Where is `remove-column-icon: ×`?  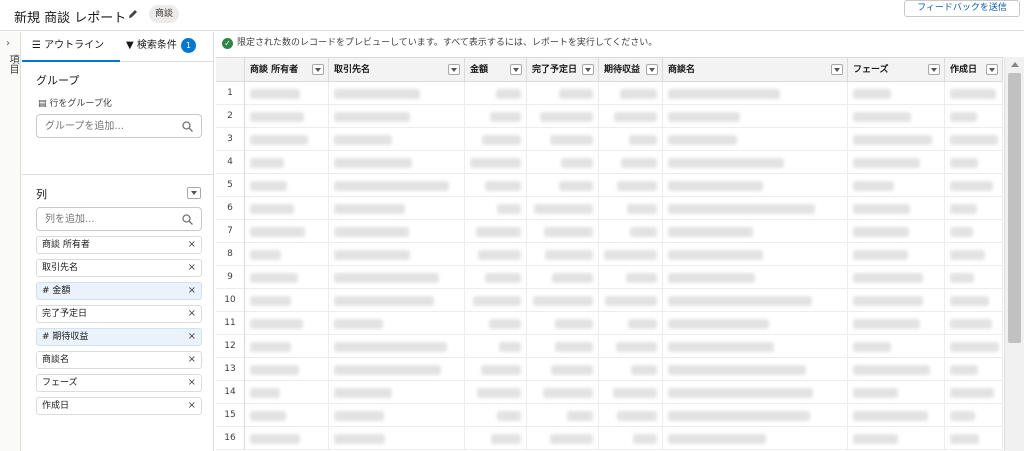
remove-column-icon: × is located at coordinates (192, 291).